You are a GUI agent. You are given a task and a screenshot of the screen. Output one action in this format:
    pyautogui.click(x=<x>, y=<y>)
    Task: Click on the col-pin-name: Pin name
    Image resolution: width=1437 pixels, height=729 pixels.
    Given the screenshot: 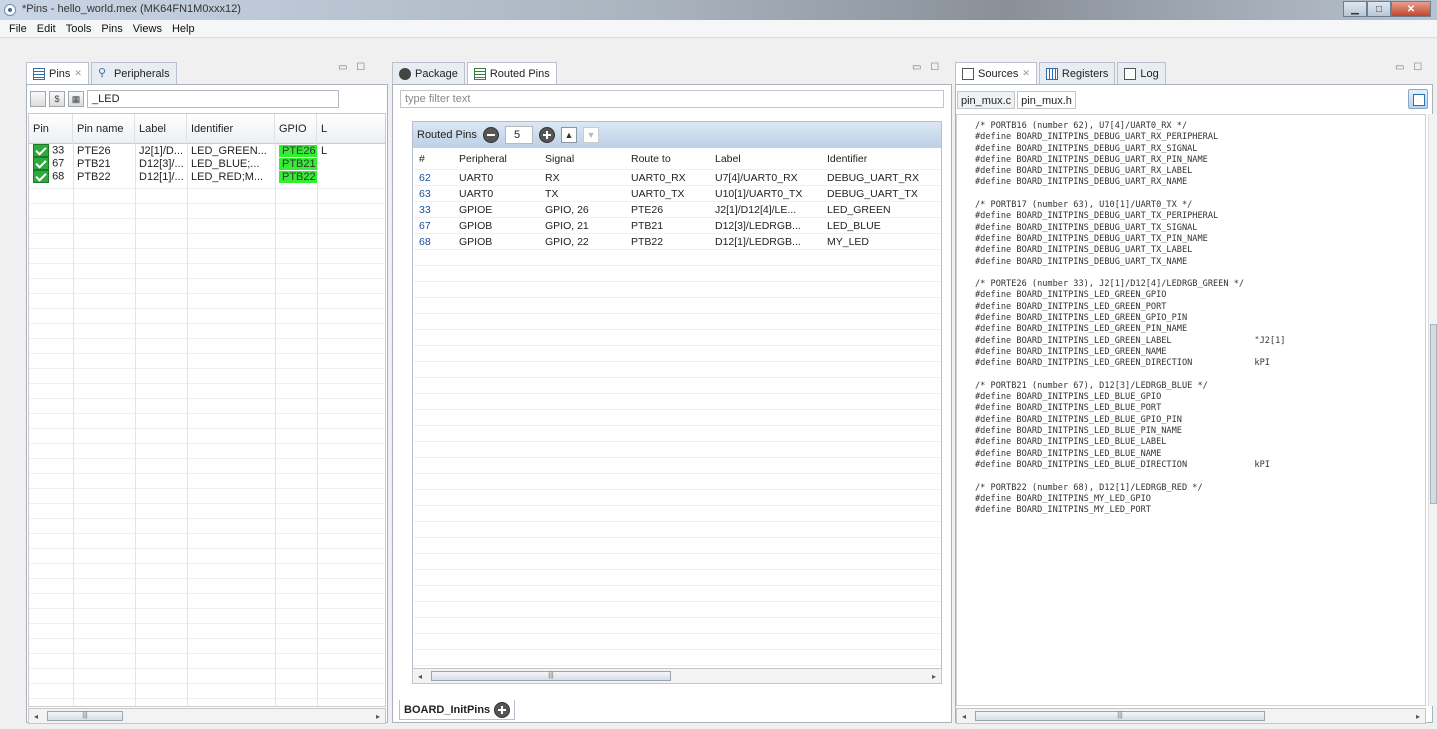 What is the action you would take?
    pyautogui.click(x=104, y=129)
    